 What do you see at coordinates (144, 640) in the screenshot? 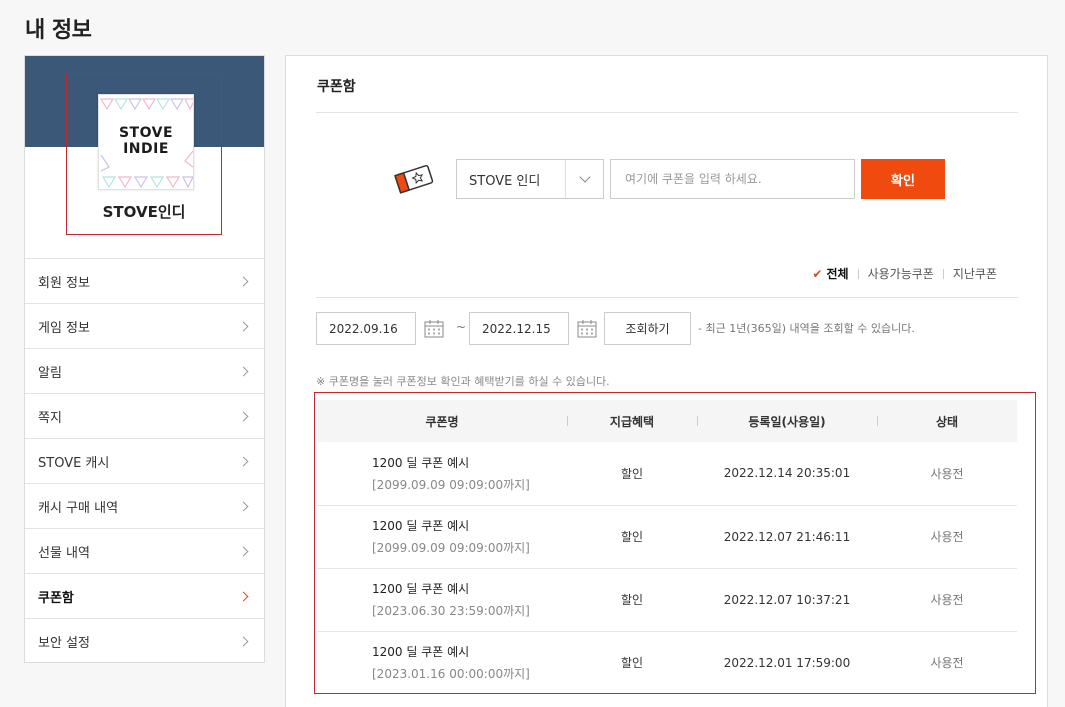
I see `sidebar-item: 보안 설정` at bounding box center [144, 640].